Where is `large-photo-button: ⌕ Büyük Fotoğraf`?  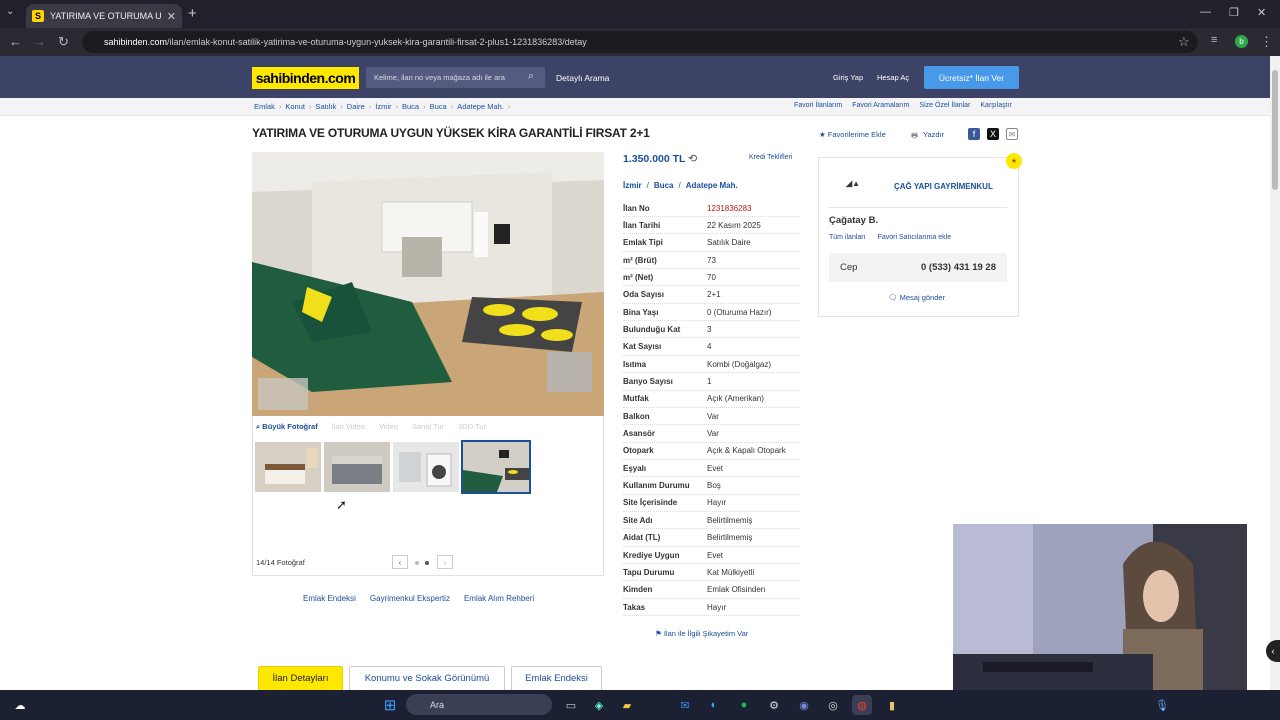 large-photo-button: ⌕ Büyük Fotoğraf is located at coordinates (287, 427).